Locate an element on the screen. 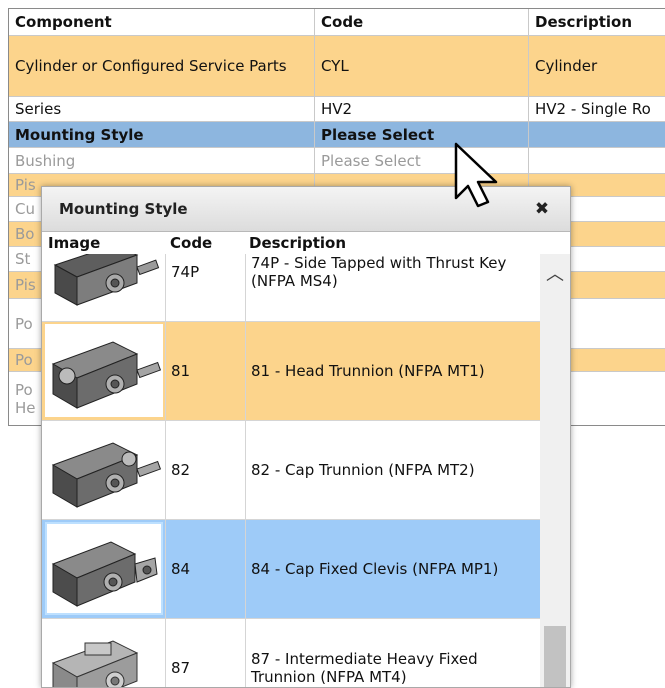  option-row-81: 81 81 - Head Trunnion (NFPA MT1) is located at coordinates (291, 371).